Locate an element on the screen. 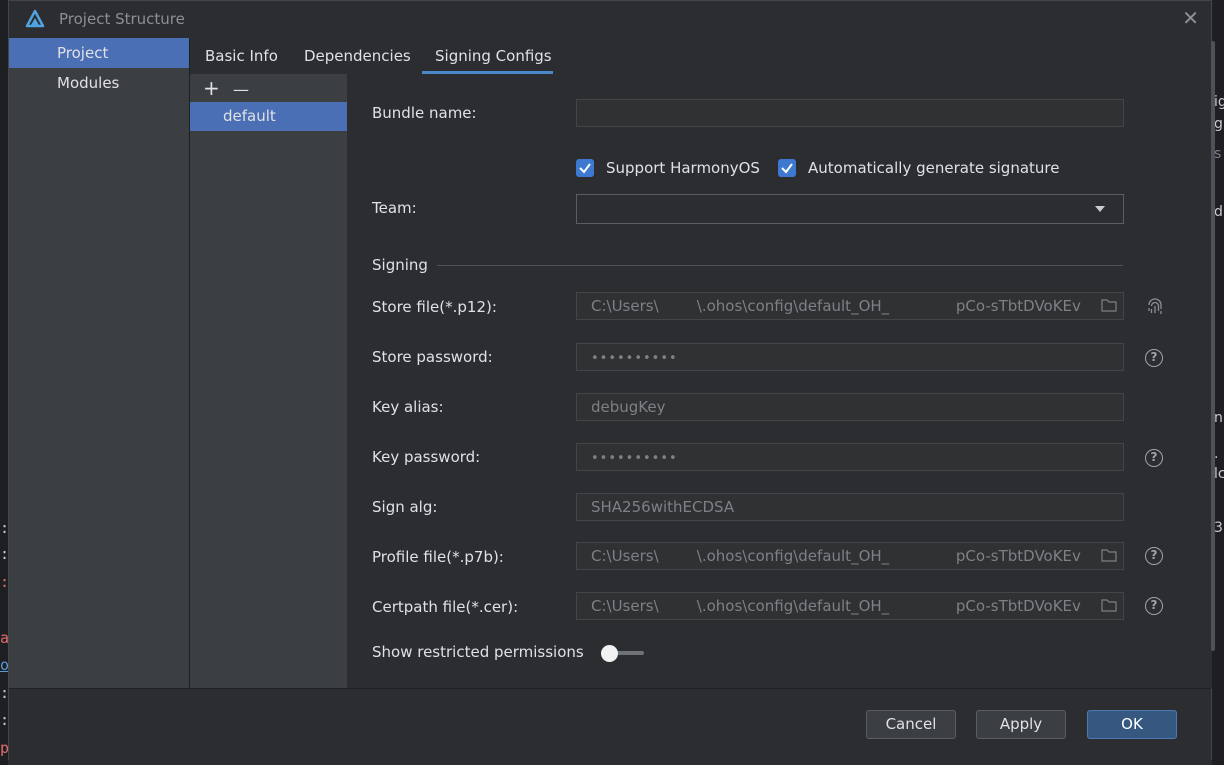 Image resolution: width=1224 pixels, height=765 pixels. background-glyph: s is located at coordinates (1218, 154).